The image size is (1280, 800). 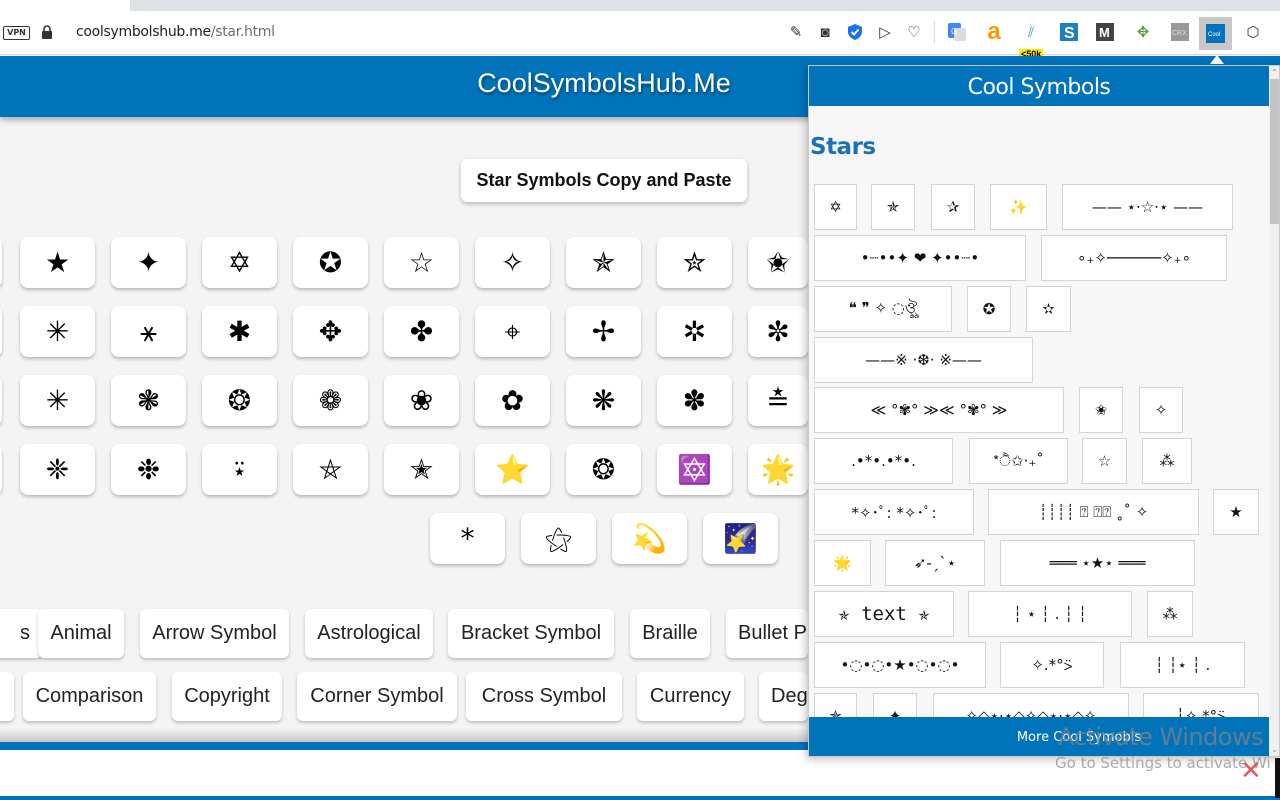 I want to click on lock-icon, so click(x=47, y=32).